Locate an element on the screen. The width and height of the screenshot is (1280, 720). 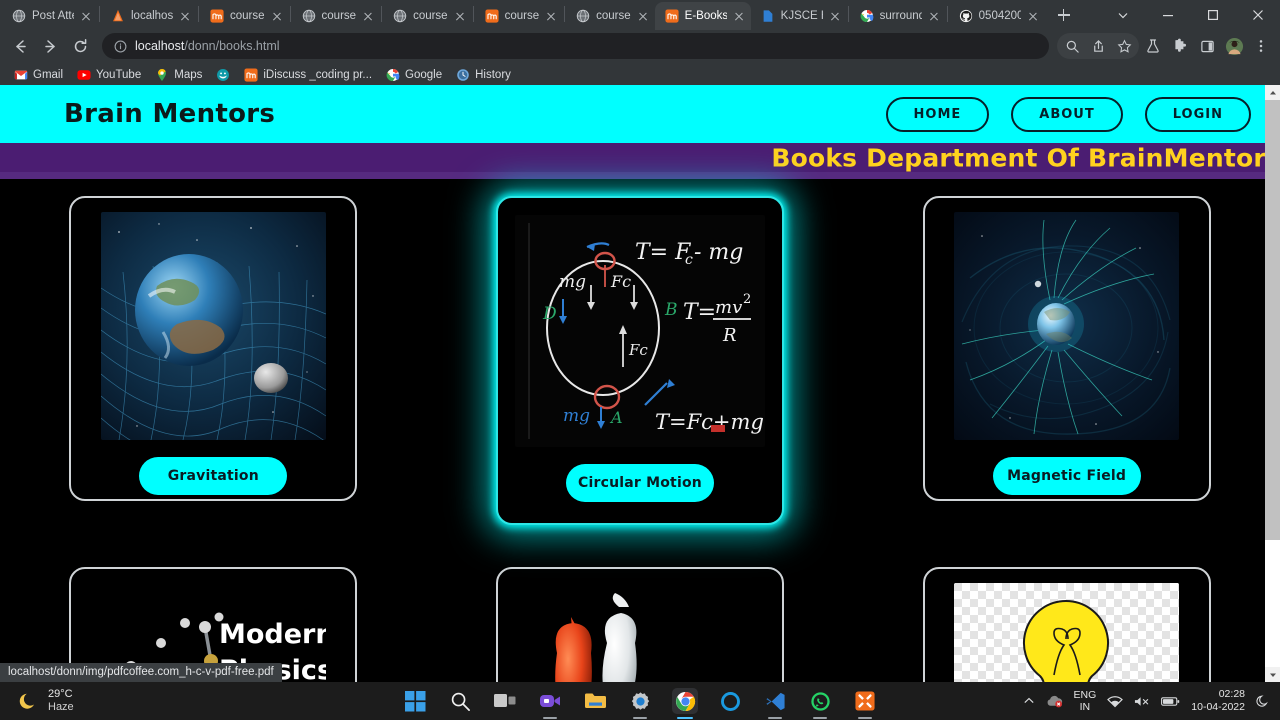
book-card-gravitation: Gravitation is located at coordinates (213, 348).